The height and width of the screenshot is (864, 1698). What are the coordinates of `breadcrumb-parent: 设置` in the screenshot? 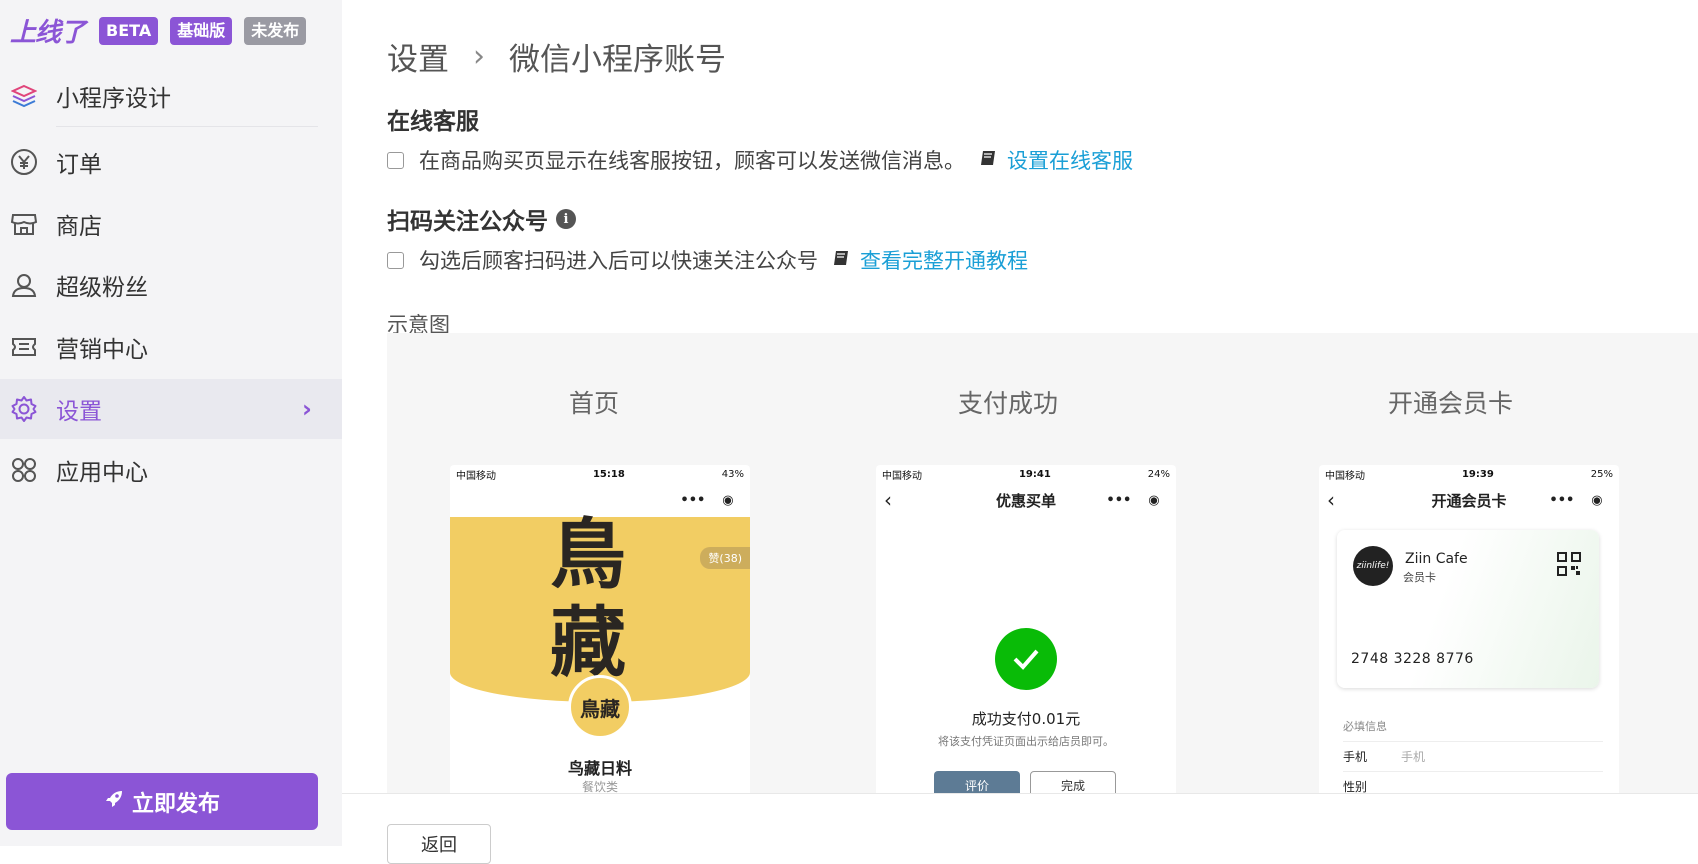 It's located at (418, 56).